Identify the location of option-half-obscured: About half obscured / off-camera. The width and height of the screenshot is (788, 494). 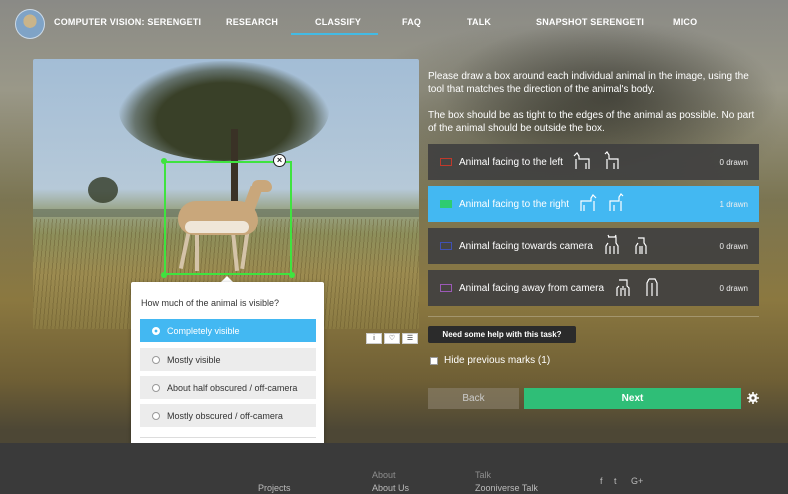
(228, 387).